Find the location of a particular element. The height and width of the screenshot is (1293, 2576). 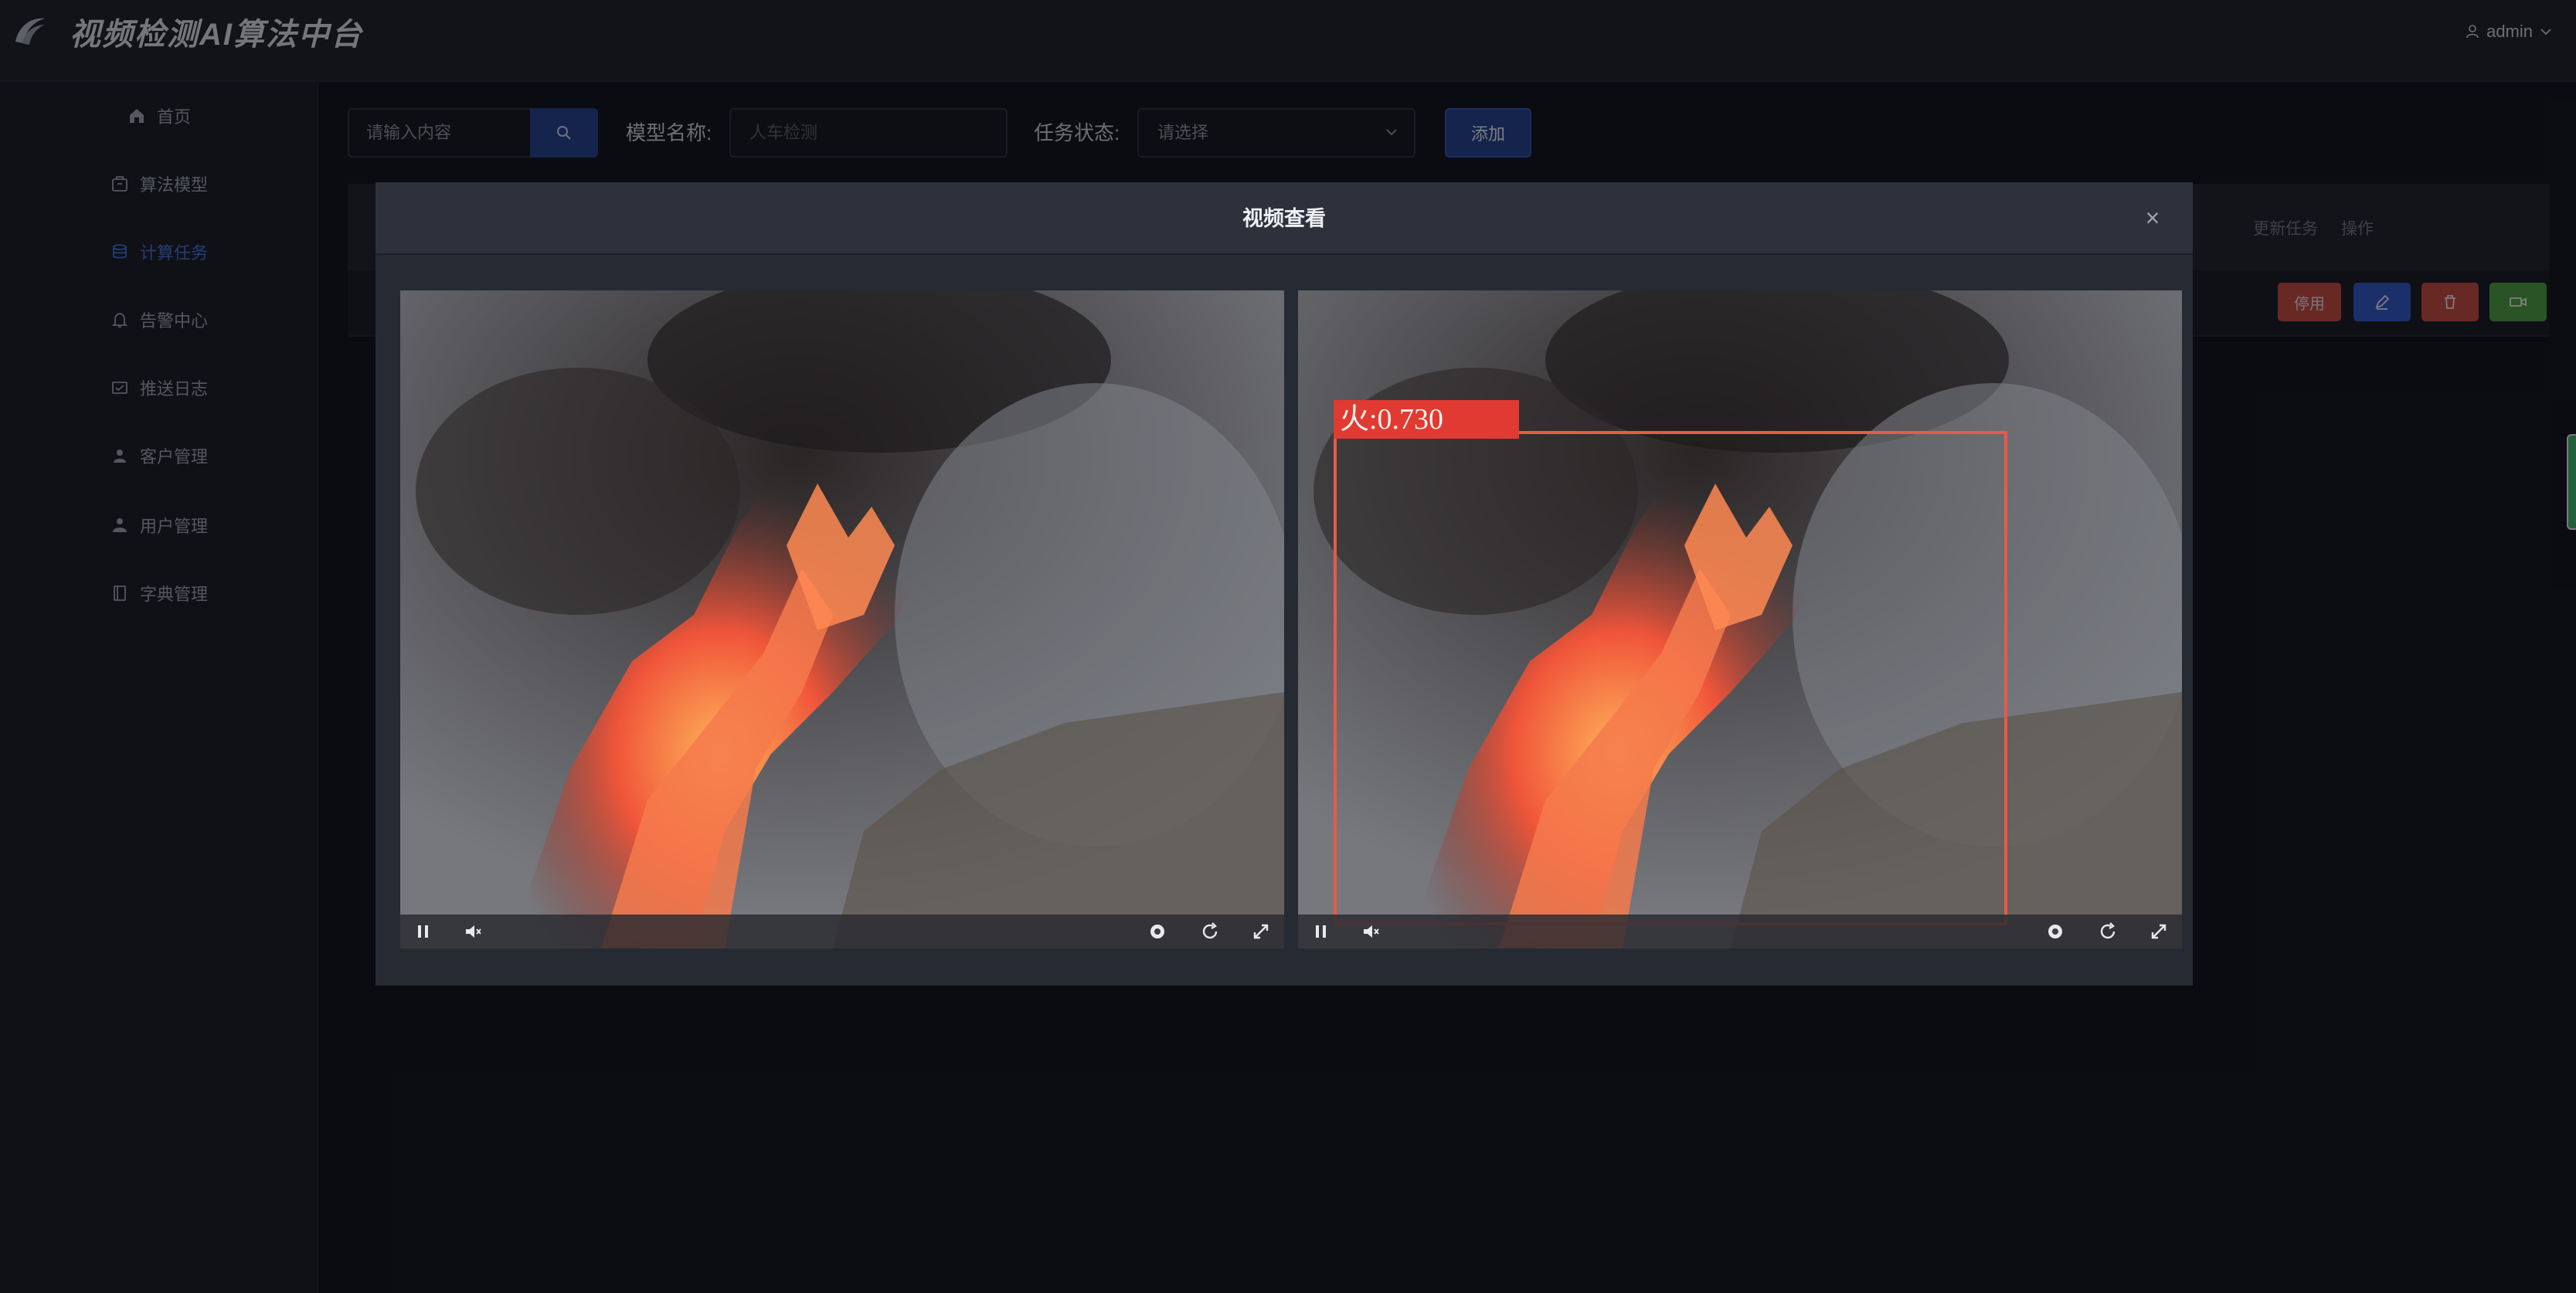

dialog-title: 视频查看 is located at coordinates (1284, 219).